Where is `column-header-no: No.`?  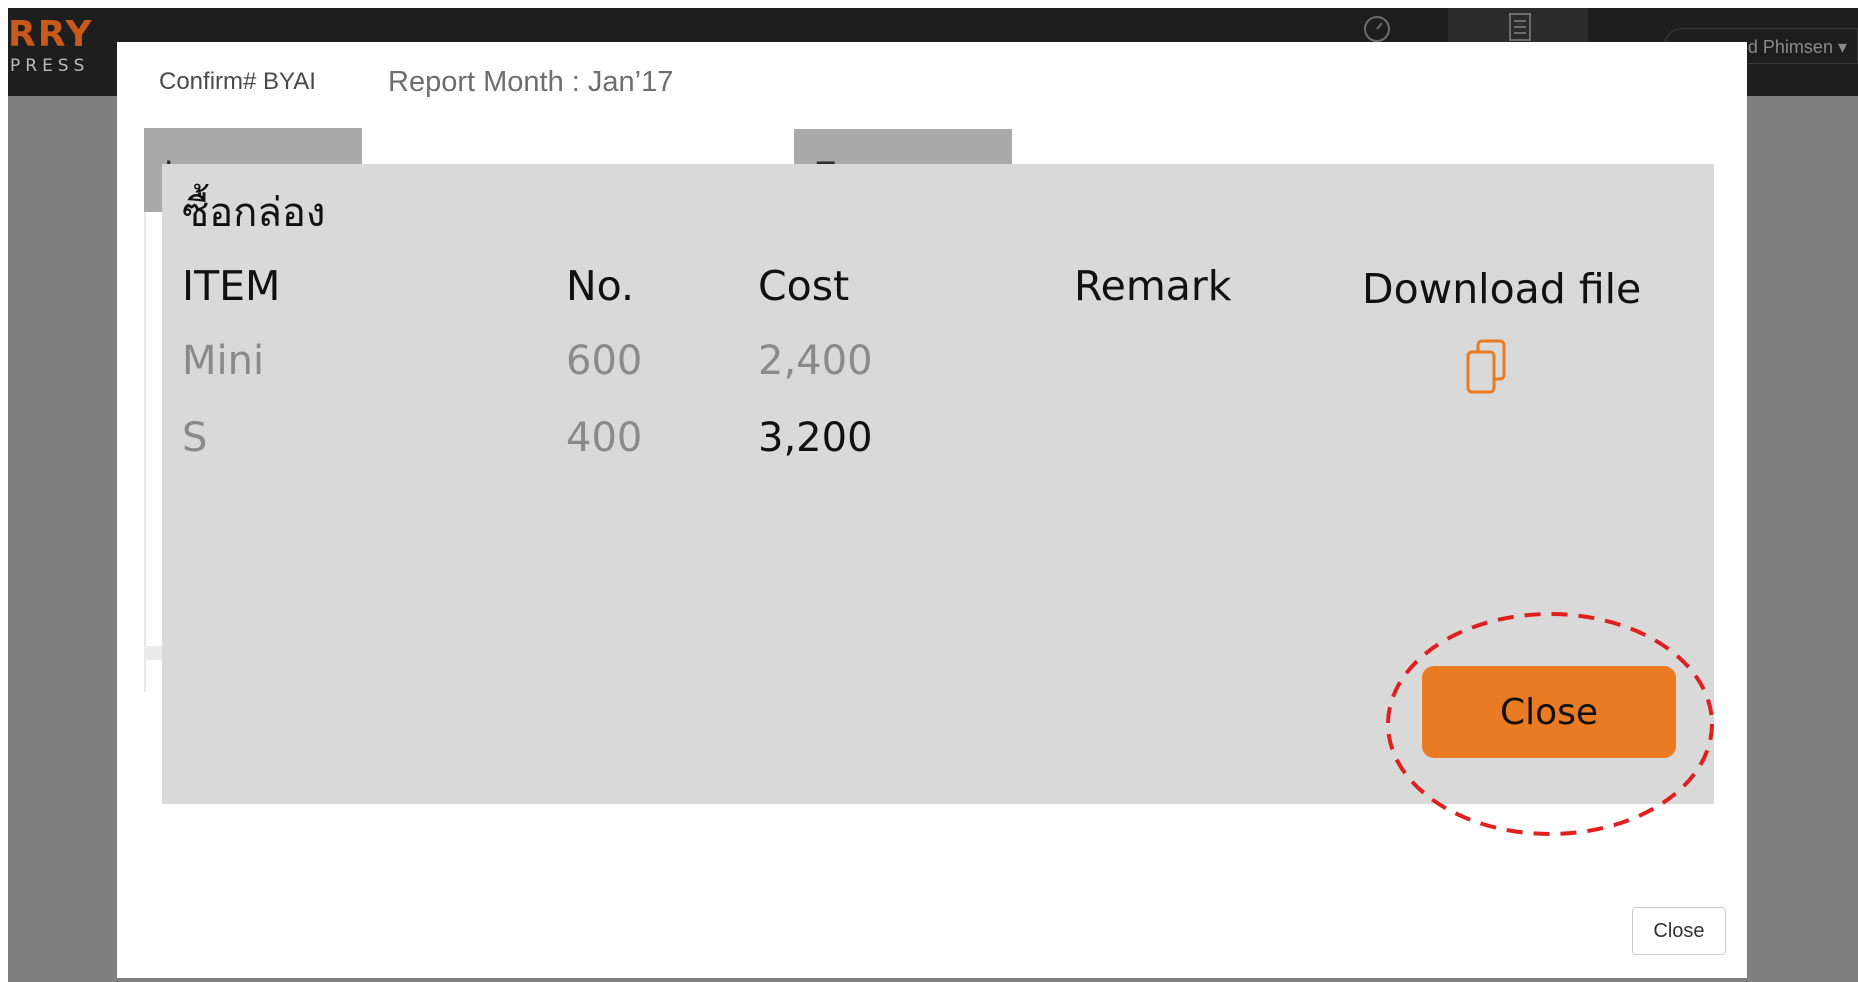
column-header-no: No. is located at coordinates (600, 286).